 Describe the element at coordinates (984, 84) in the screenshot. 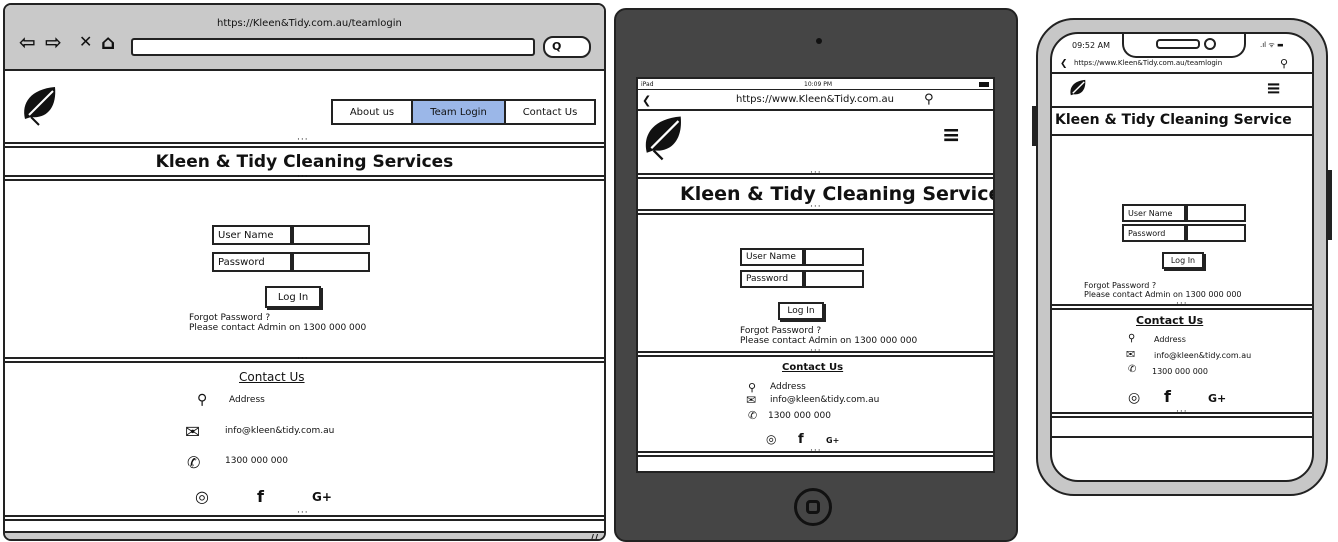

I see `battery-icon` at that location.